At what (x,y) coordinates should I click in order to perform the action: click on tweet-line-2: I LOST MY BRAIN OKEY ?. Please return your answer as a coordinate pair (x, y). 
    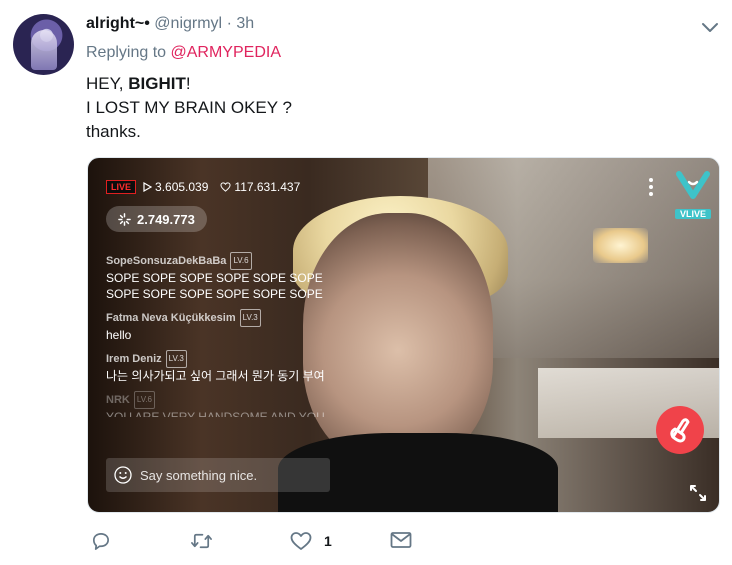
    Looking at the image, I should click on (189, 107).